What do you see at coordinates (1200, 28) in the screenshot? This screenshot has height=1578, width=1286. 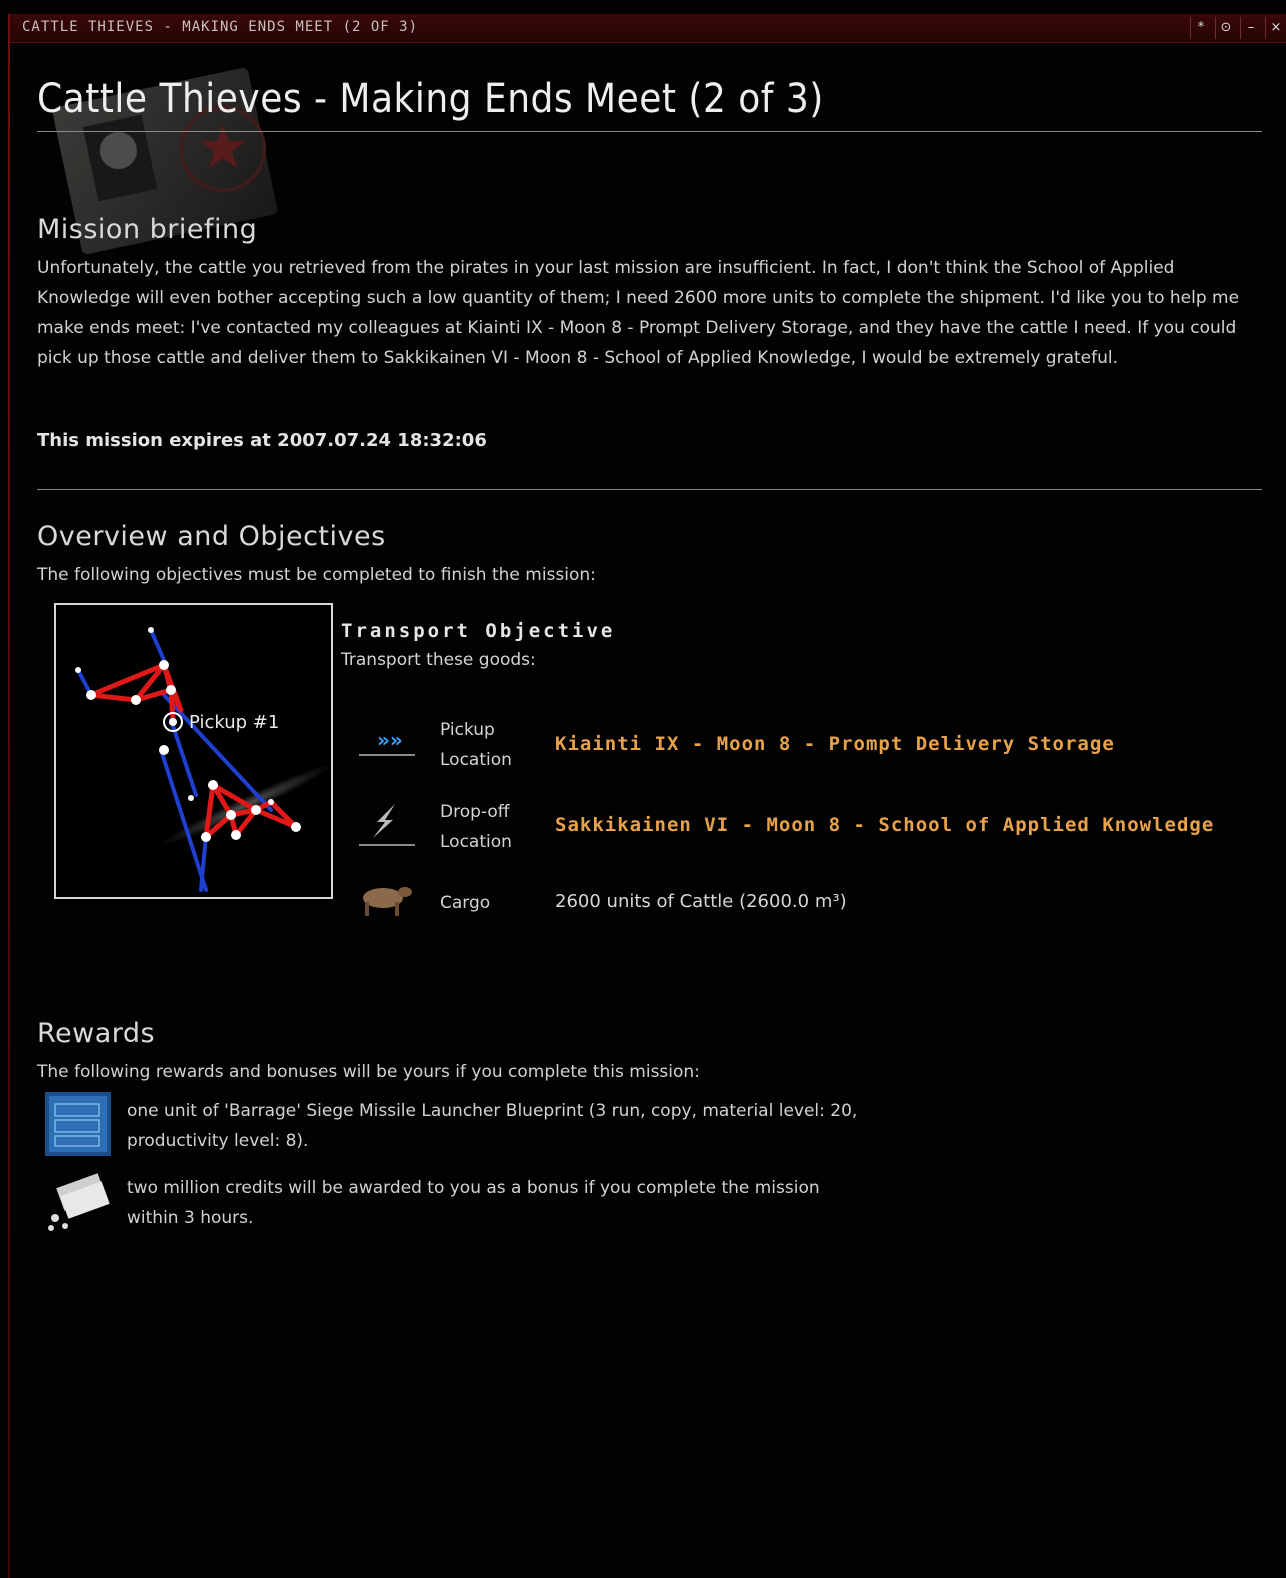 I see `pin-icon: *` at bounding box center [1200, 28].